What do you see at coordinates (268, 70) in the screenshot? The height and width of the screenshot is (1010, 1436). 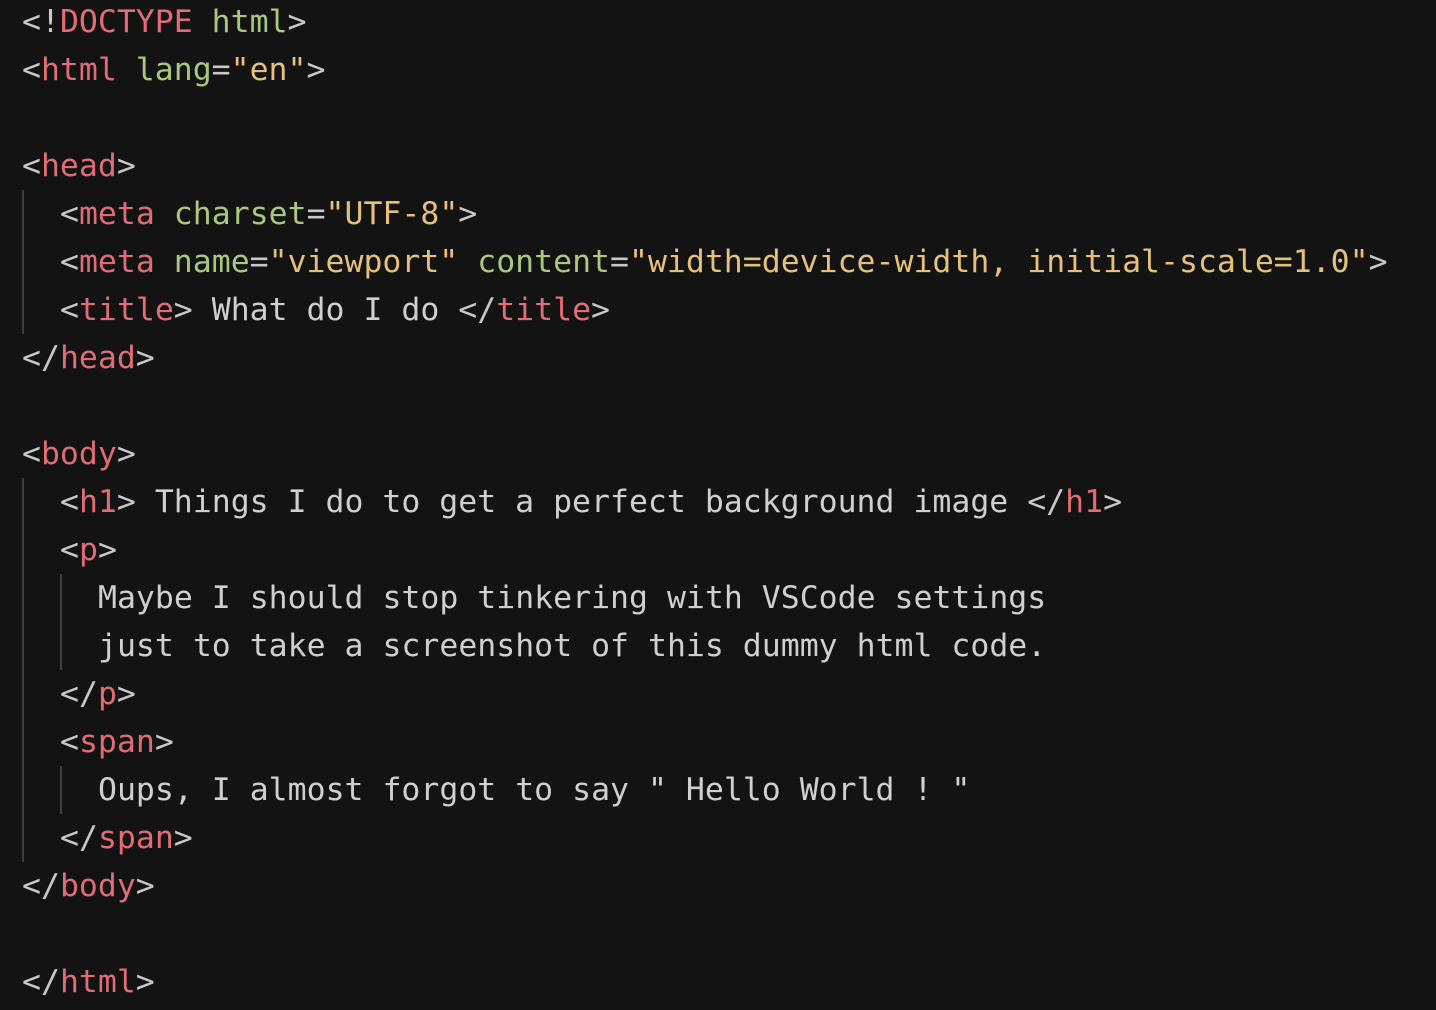 I see `lang-value: "en"` at bounding box center [268, 70].